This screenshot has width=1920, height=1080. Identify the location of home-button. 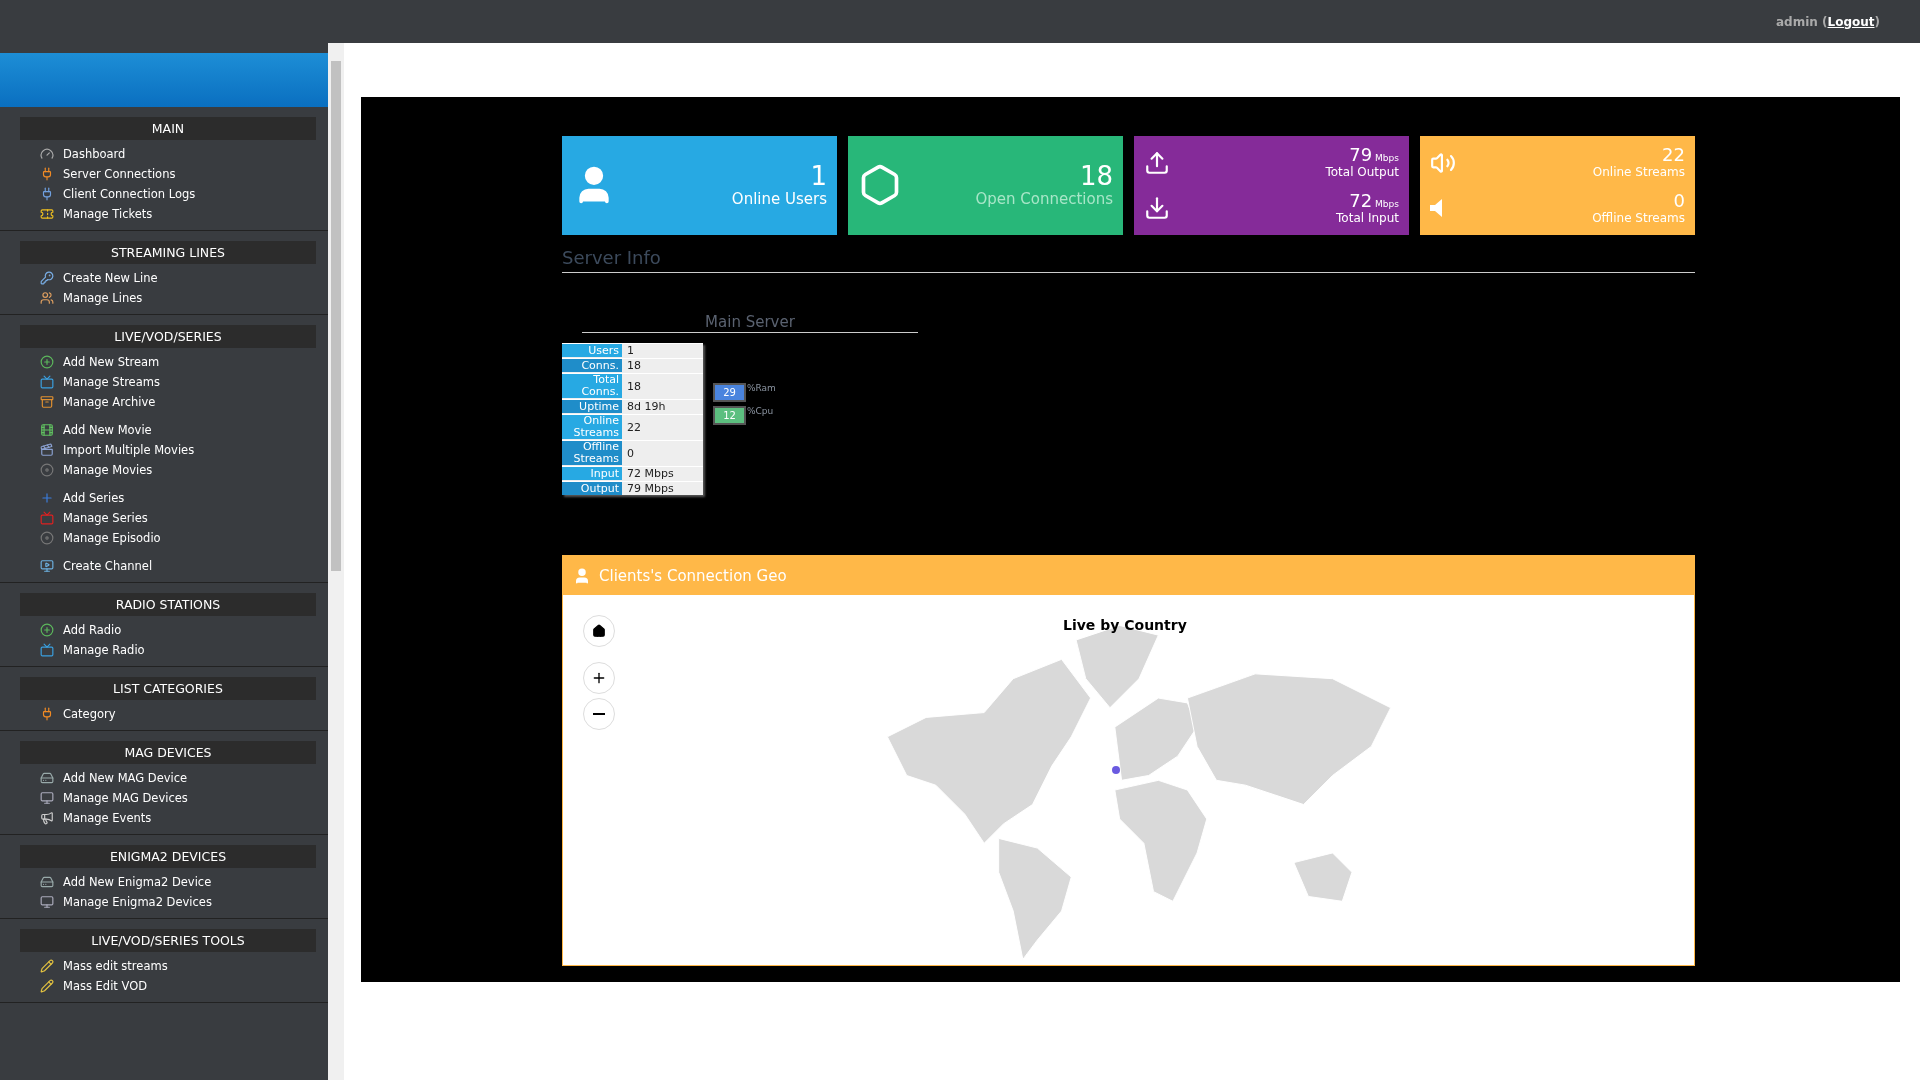
(599, 631).